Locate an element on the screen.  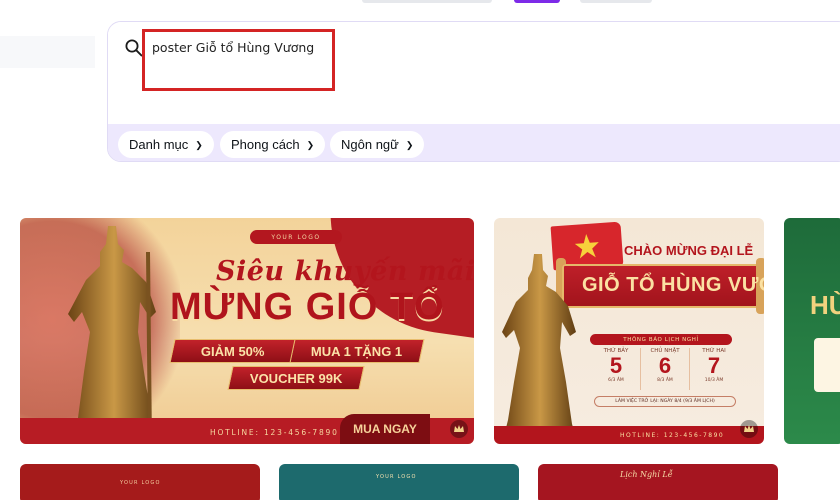
poster-title: HÙ is located at coordinates (825, 305).